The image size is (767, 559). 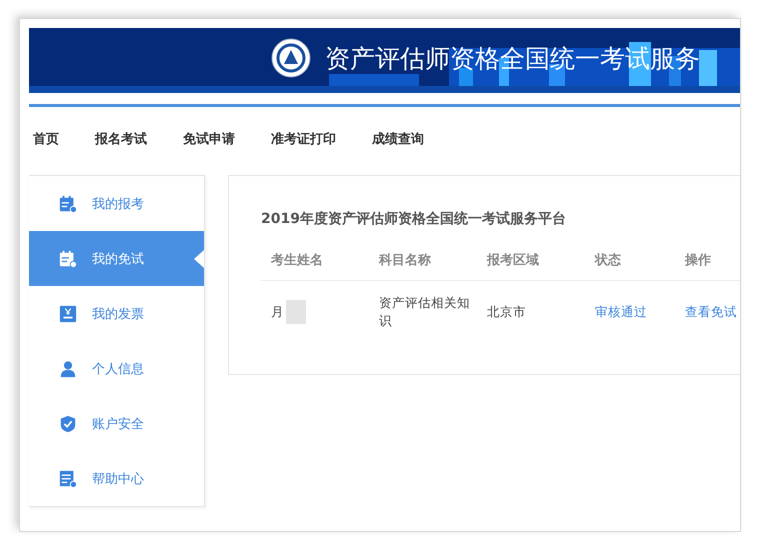 What do you see at coordinates (209, 139) in the screenshot?
I see `nav-link: 免试申请` at bounding box center [209, 139].